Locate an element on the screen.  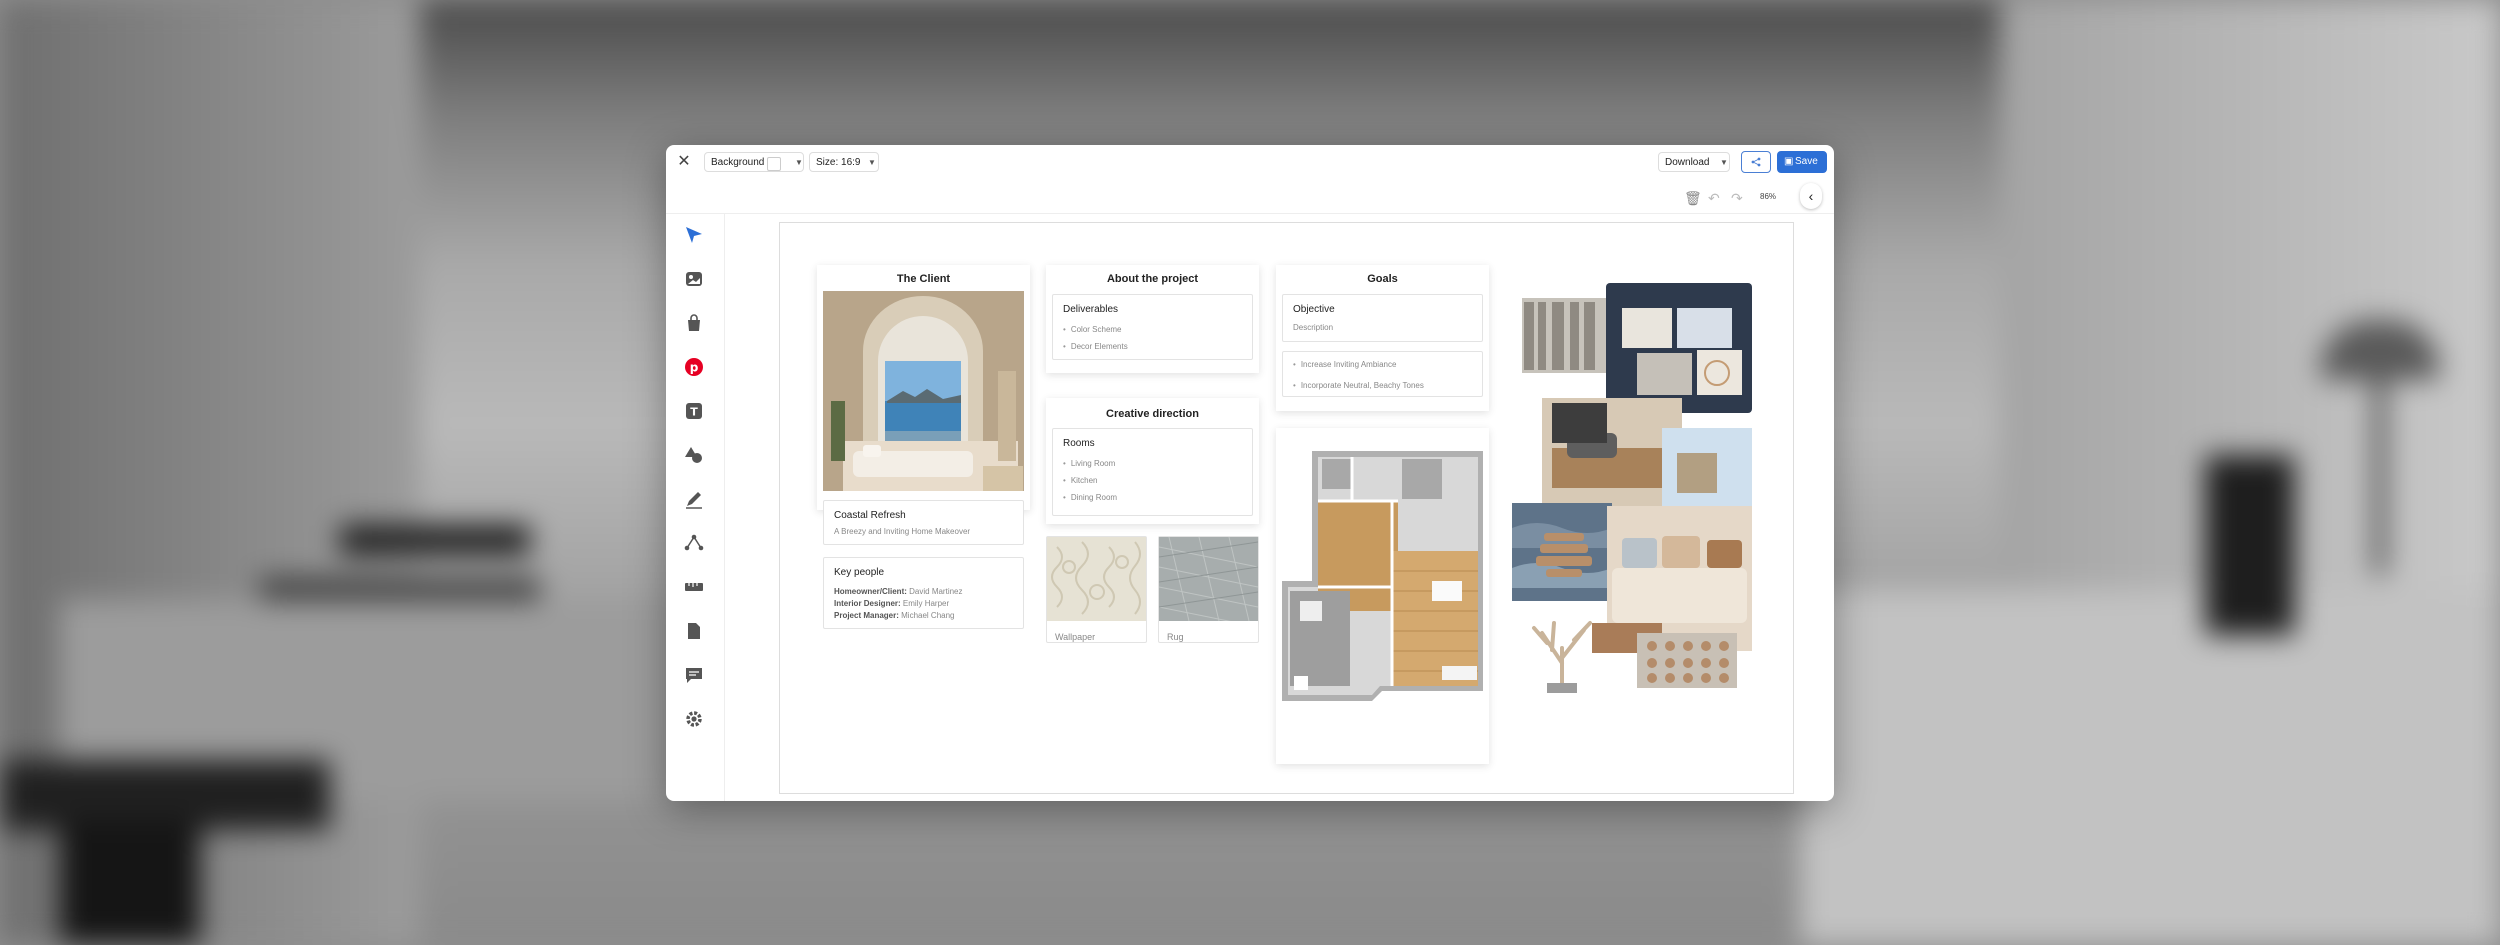
person-name: Michael Chang is located at coordinates (928, 615).